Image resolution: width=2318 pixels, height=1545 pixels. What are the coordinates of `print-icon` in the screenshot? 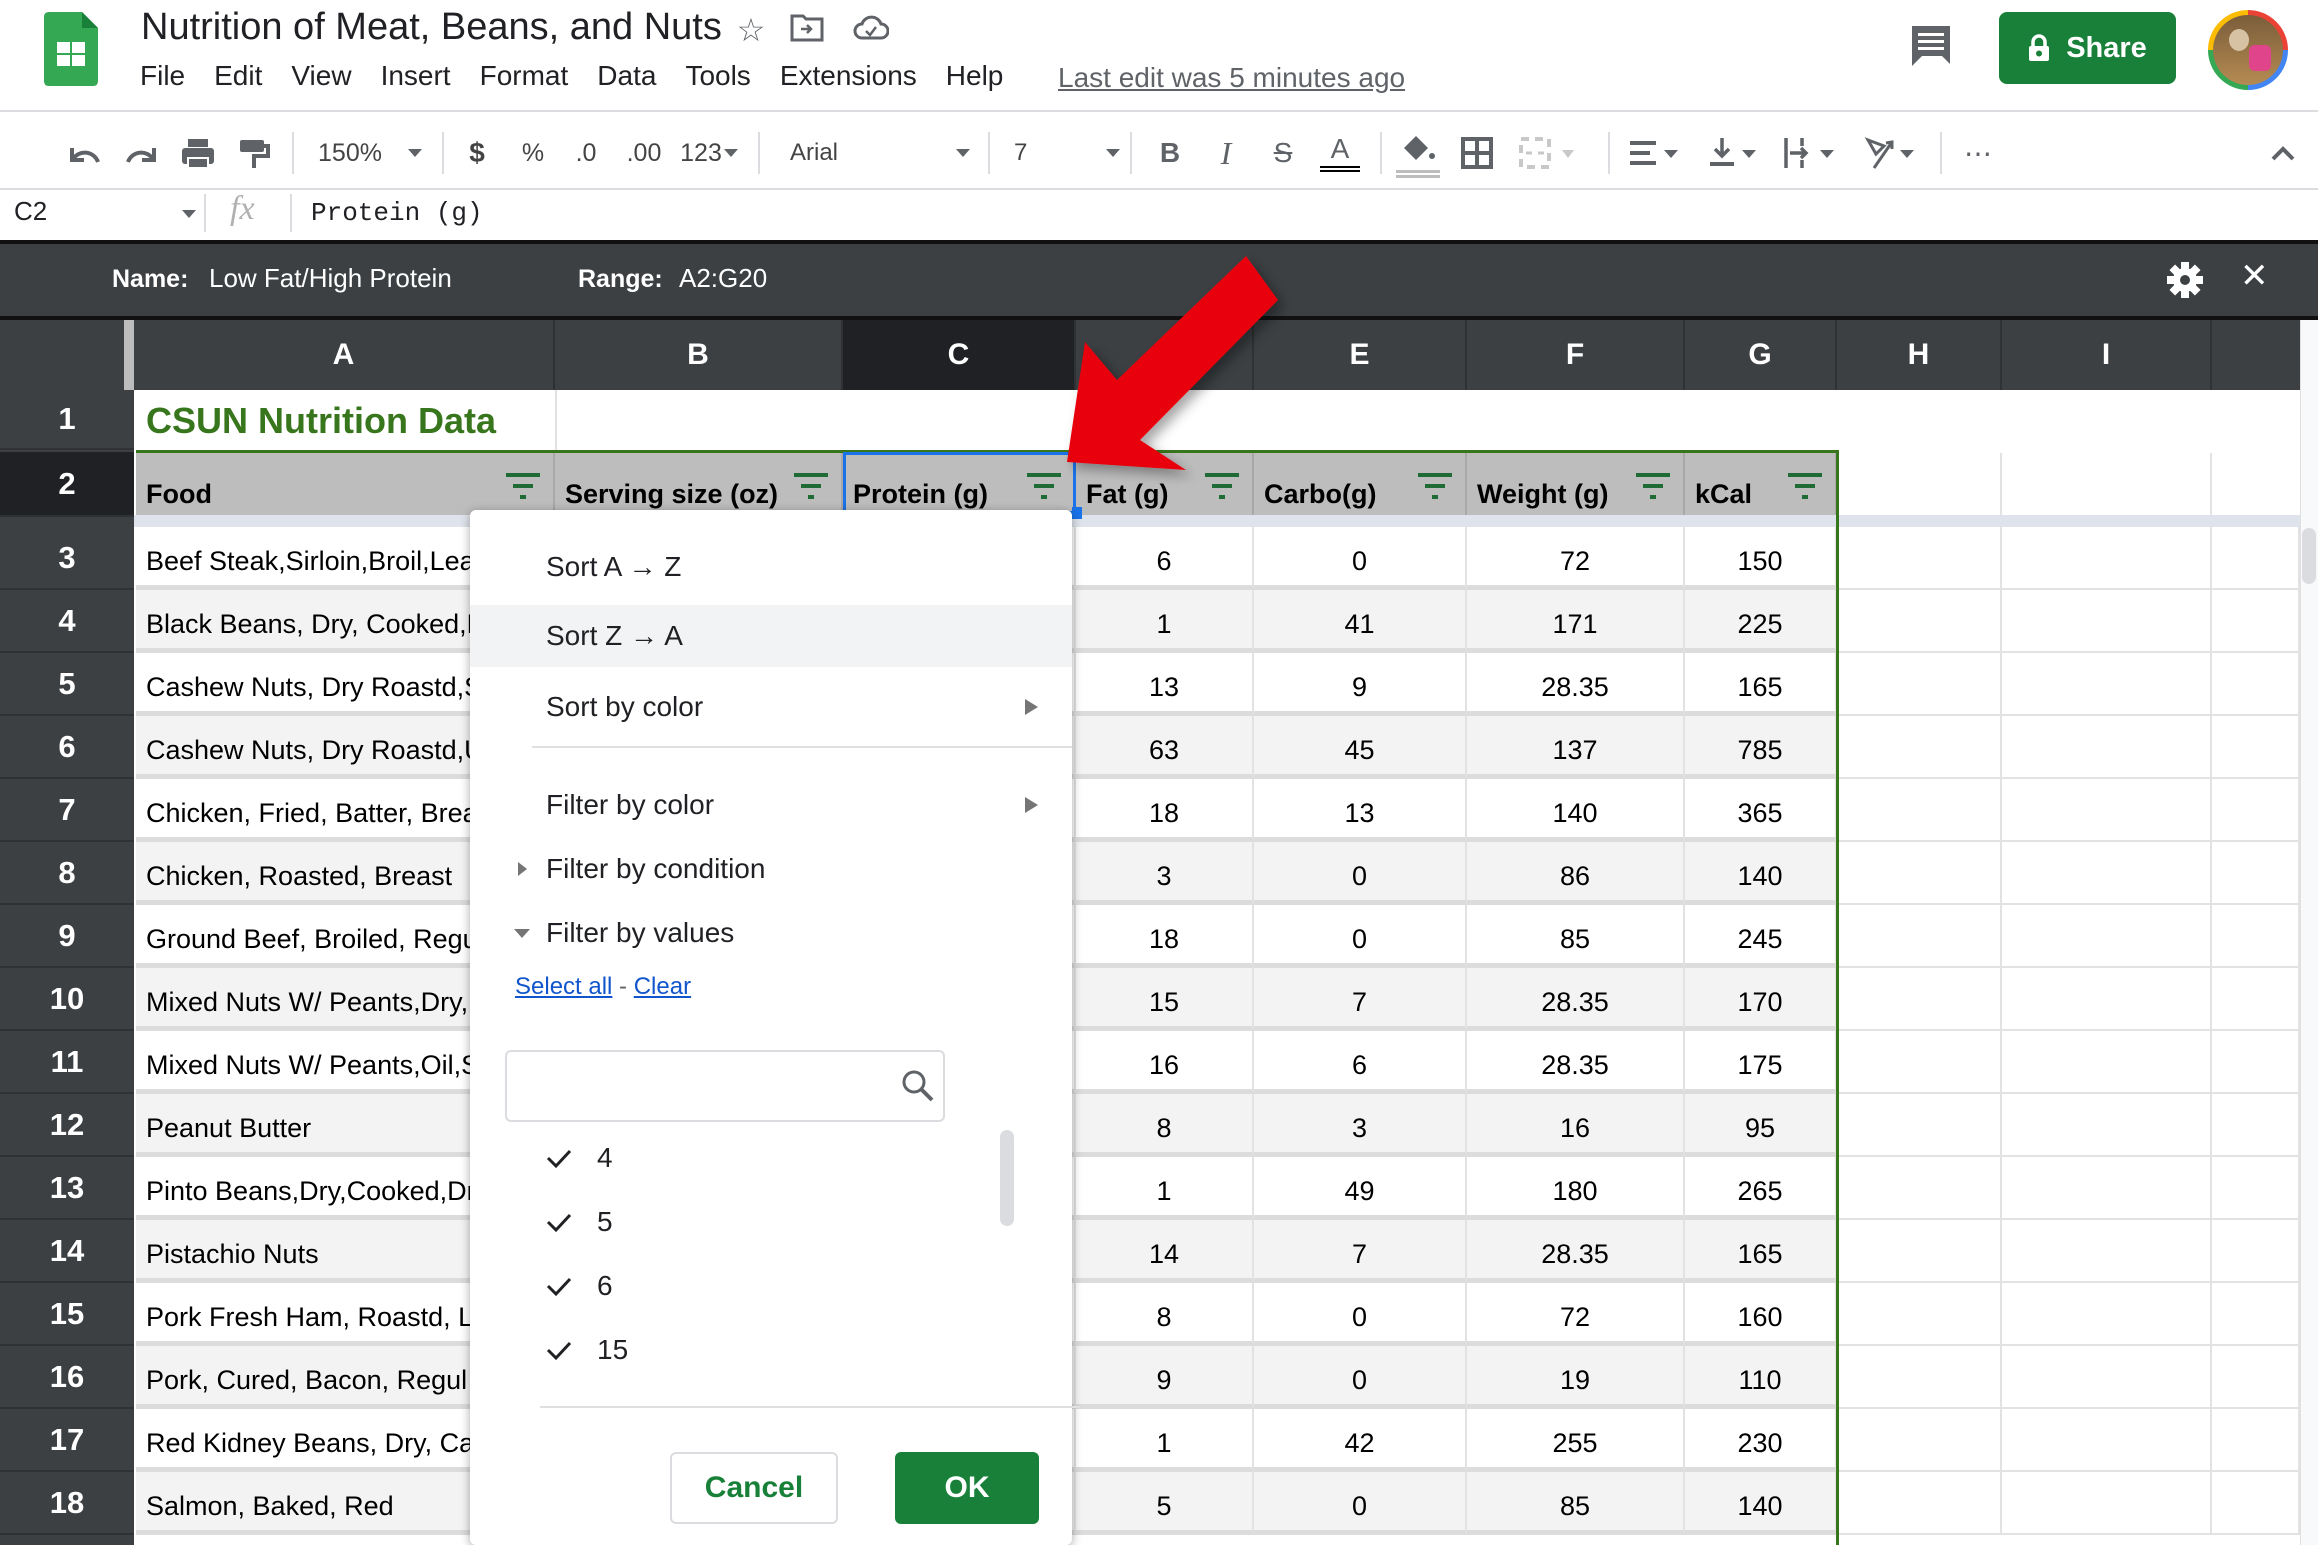 It's located at (198, 153).